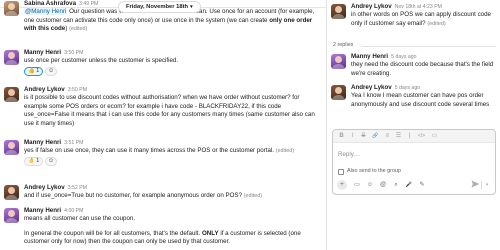  Describe the element at coordinates (396, 185) in the screenshot. I see `search-icon: ⌕` at that location.